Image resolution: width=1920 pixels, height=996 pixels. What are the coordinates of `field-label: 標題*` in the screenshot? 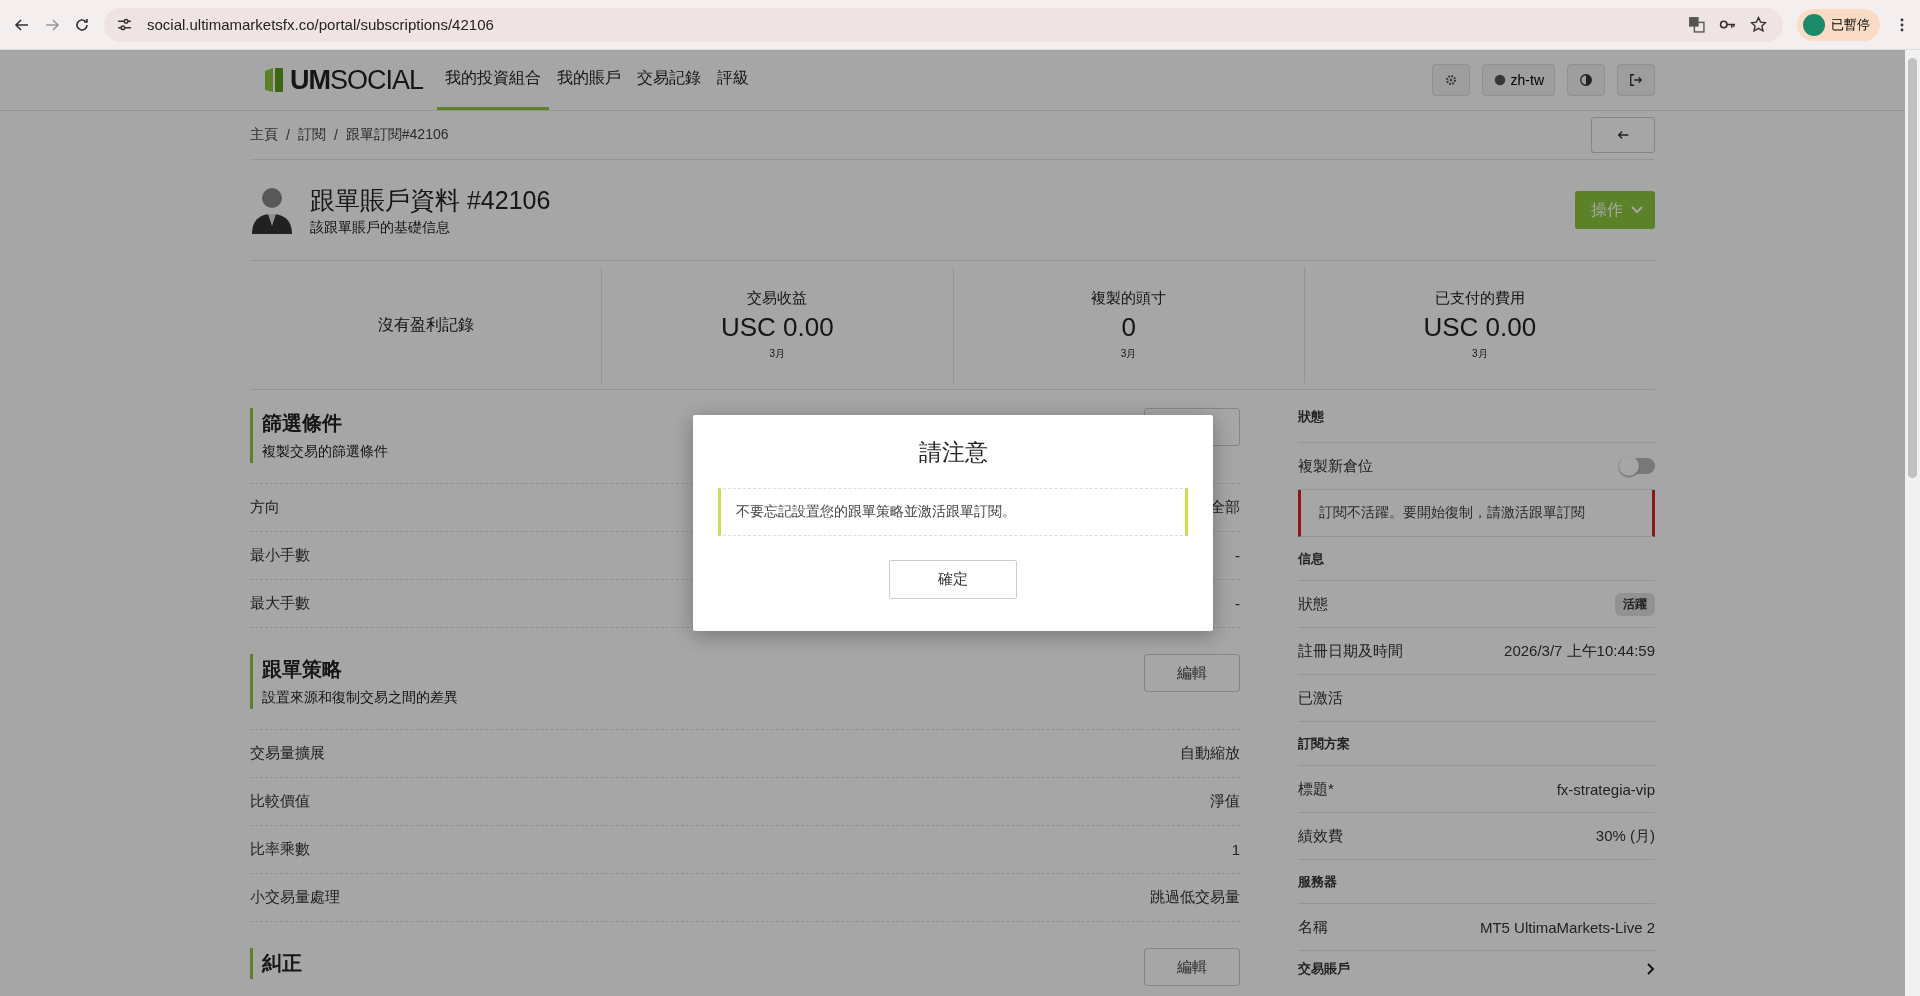 It's located at (1316, 789).